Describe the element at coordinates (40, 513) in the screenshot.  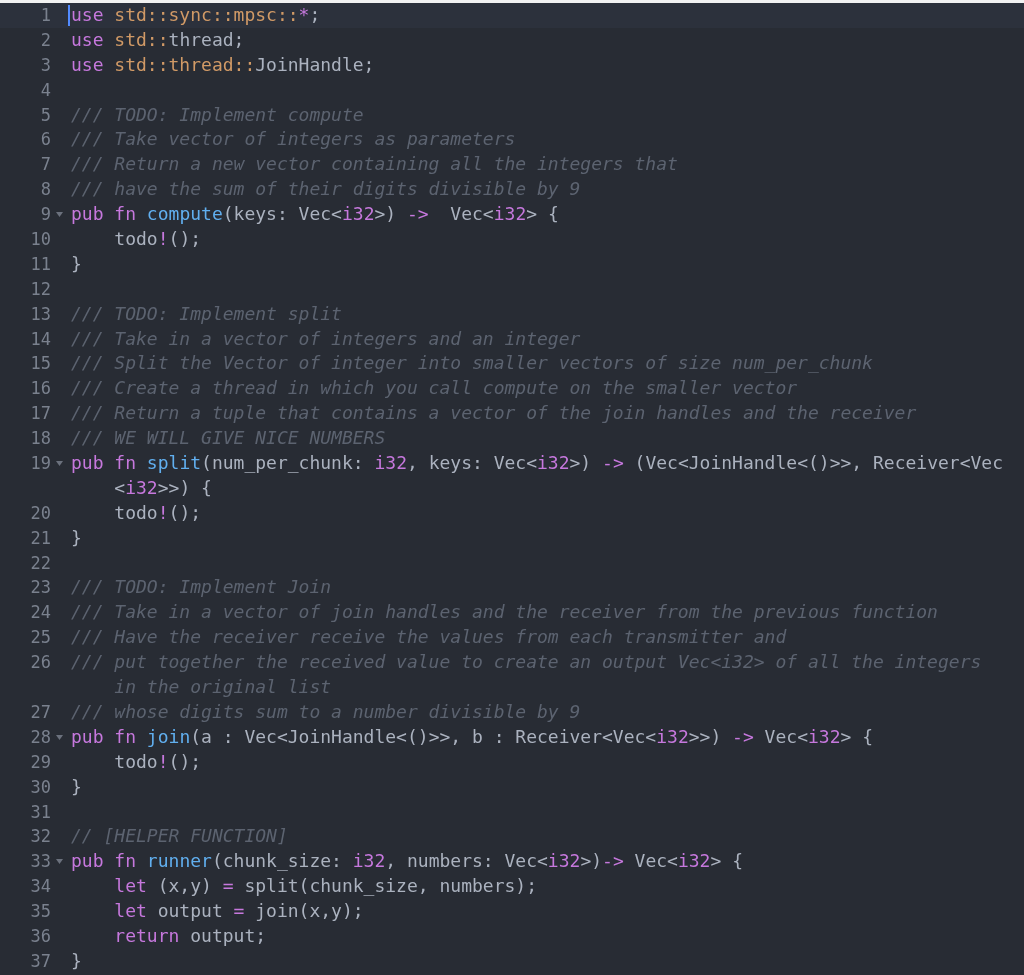
I see `line-number: 20` at that location.